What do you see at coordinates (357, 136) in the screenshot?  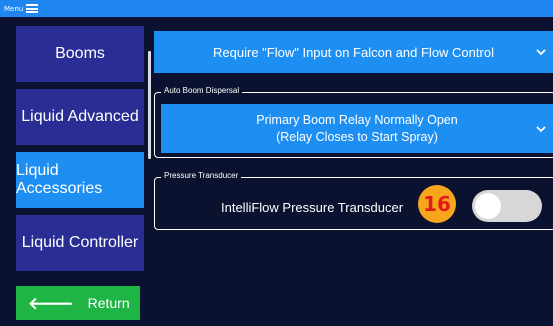 I see `auto-boom-line2: (Relay Closes to Start Spray)` at bounding box center [357, 136].